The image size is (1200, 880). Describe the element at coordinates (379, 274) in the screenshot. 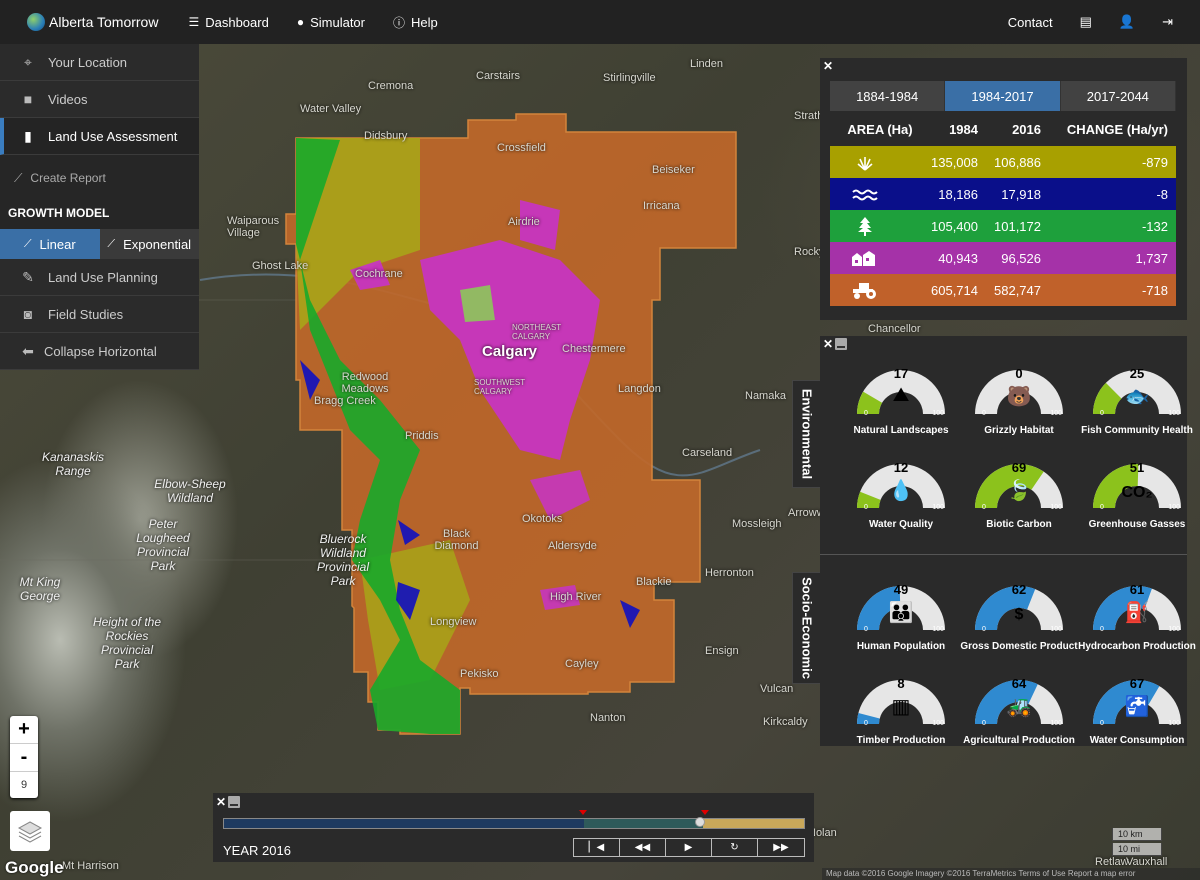

I see `map-label: Cochrane` at that location.